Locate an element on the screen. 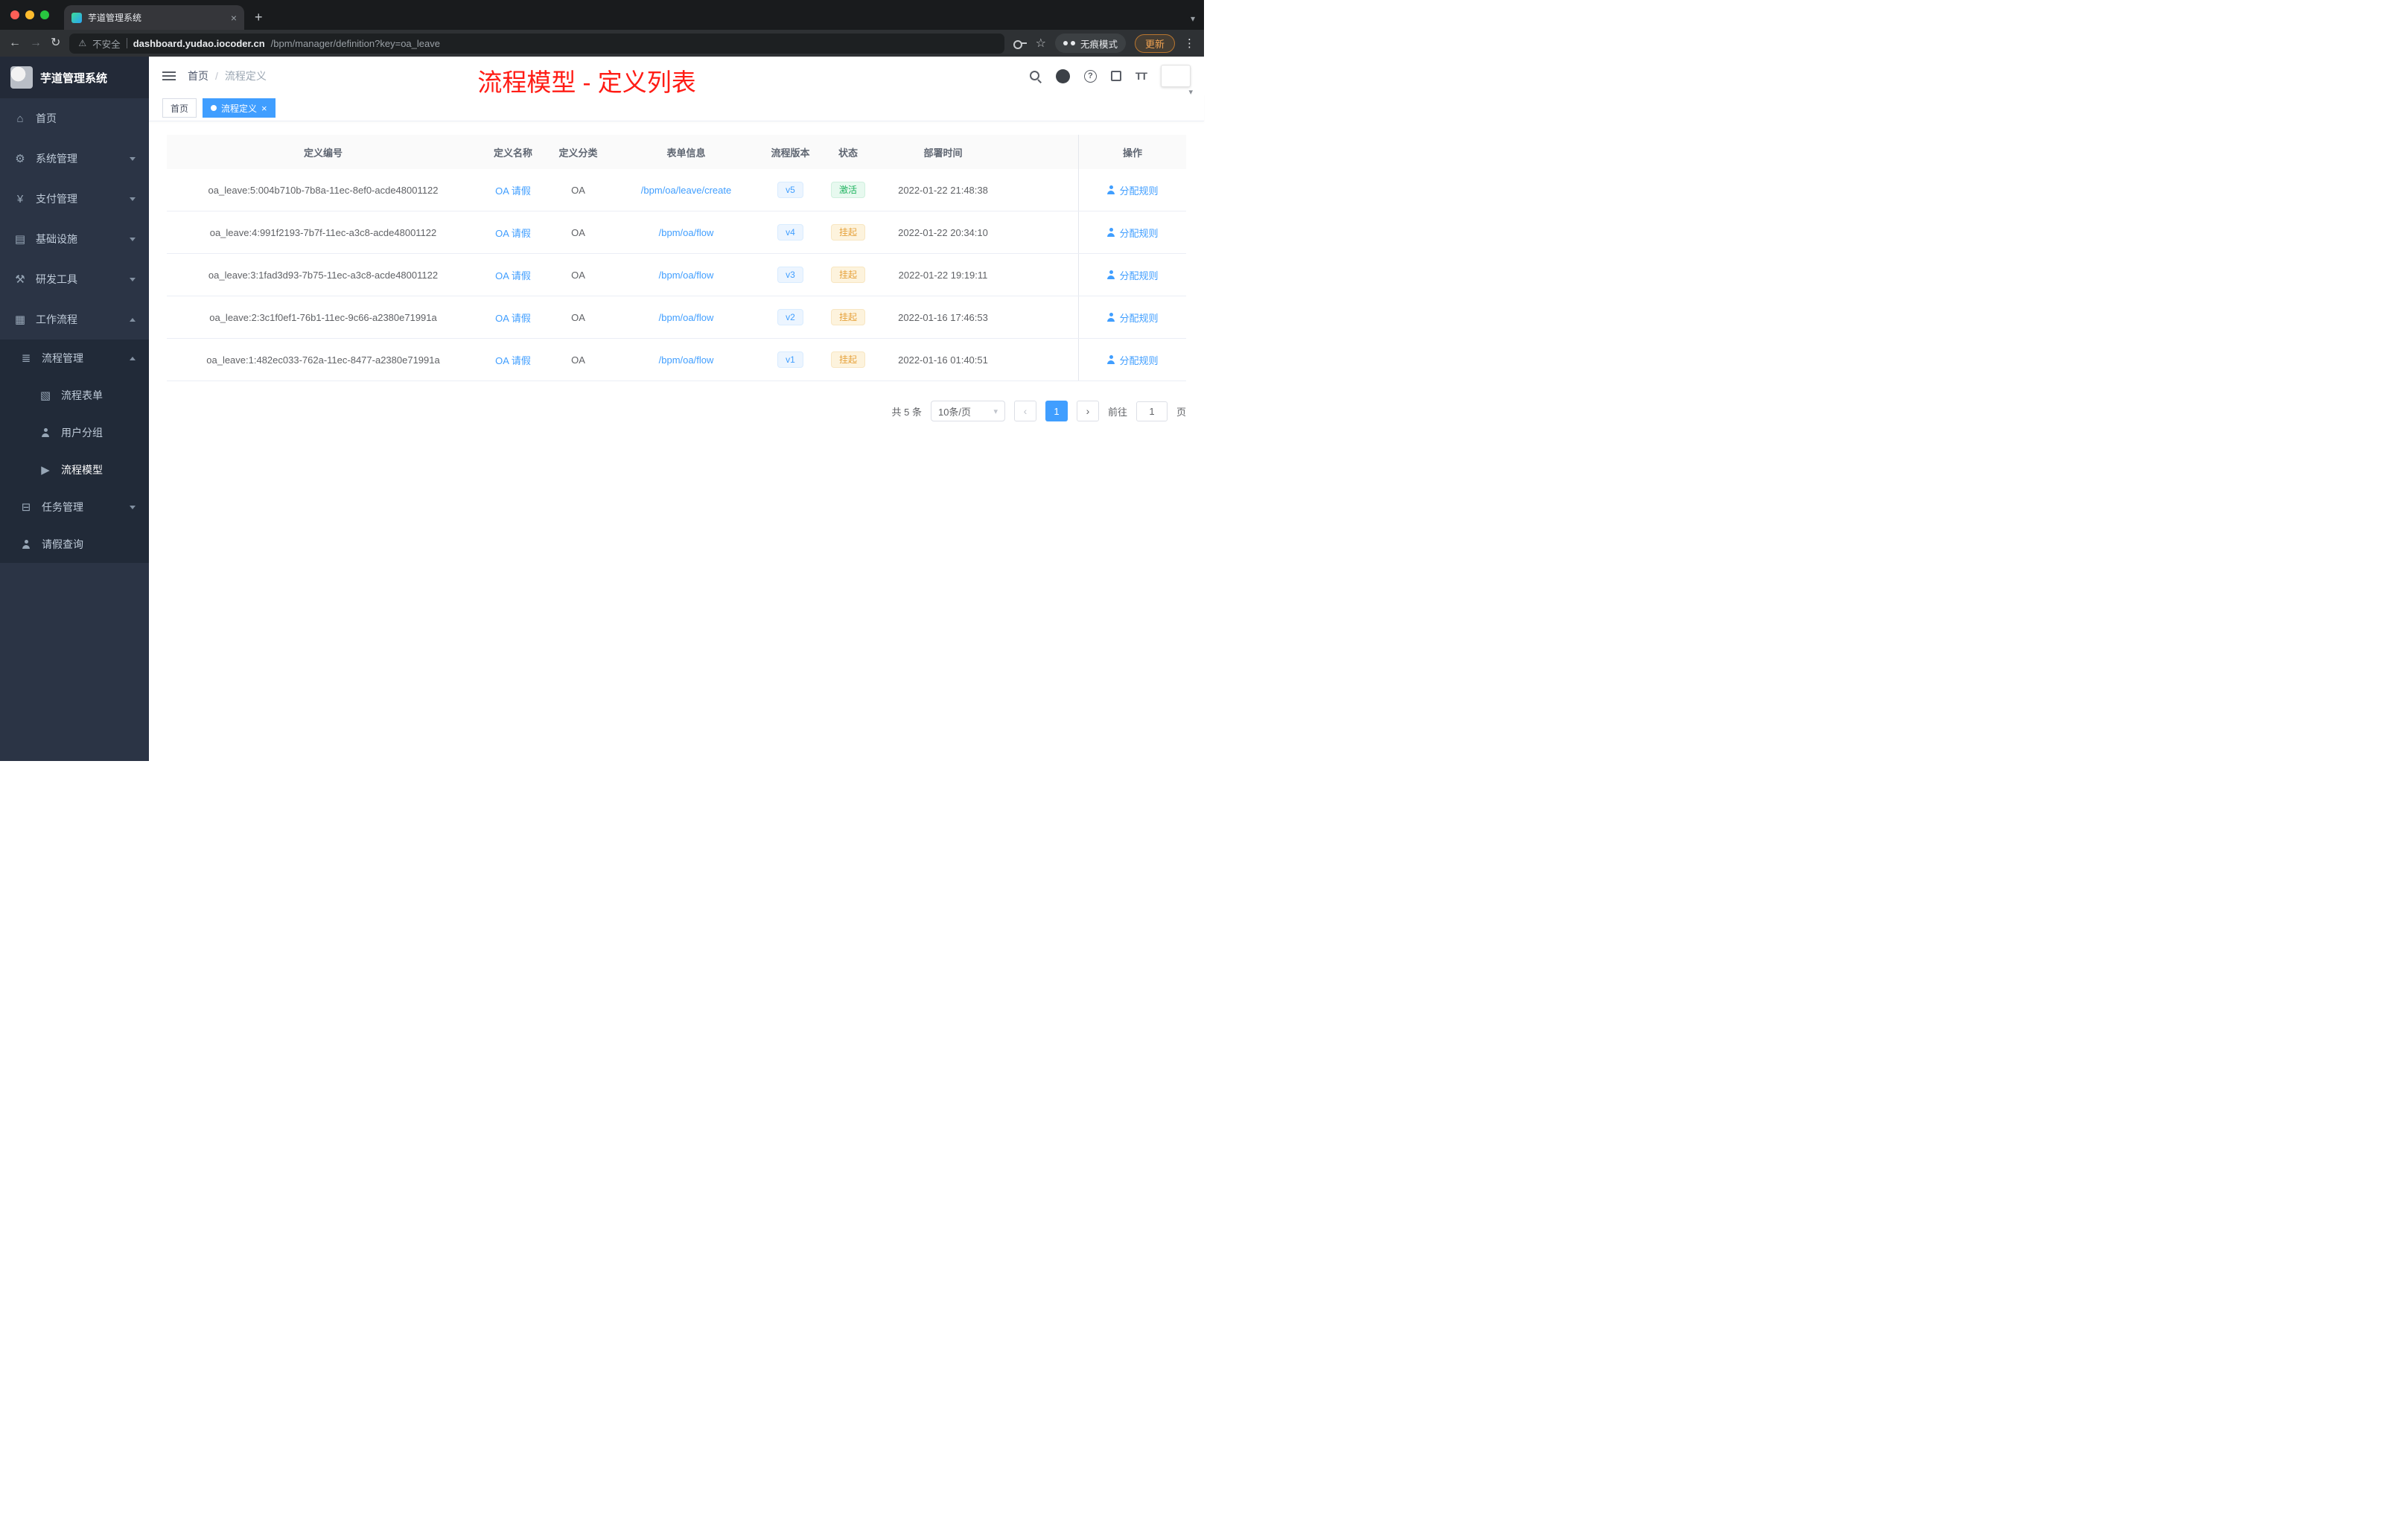  avatar-caret-icon: ▾ is located at coordinates (1190, 92).